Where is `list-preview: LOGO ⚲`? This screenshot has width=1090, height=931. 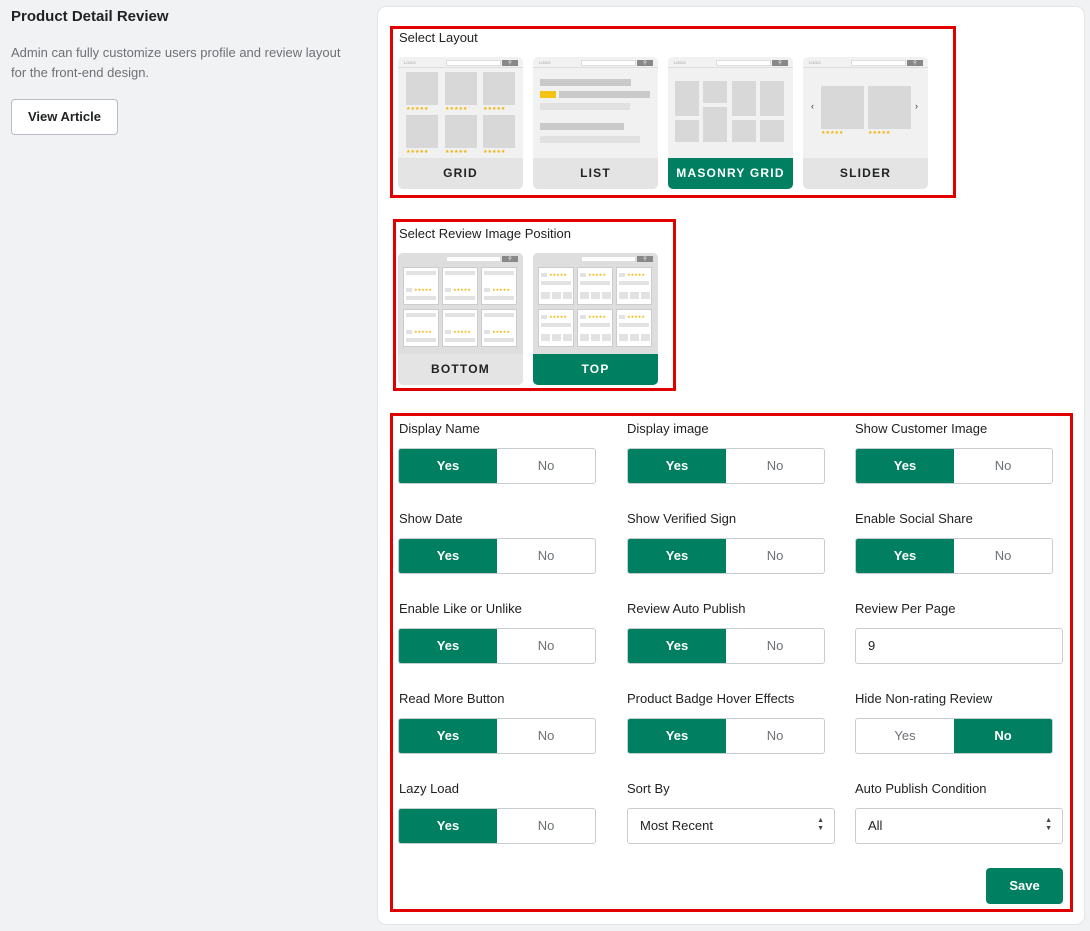
list-preview: LOGO ⚲ is located at coordinates (595, 107).